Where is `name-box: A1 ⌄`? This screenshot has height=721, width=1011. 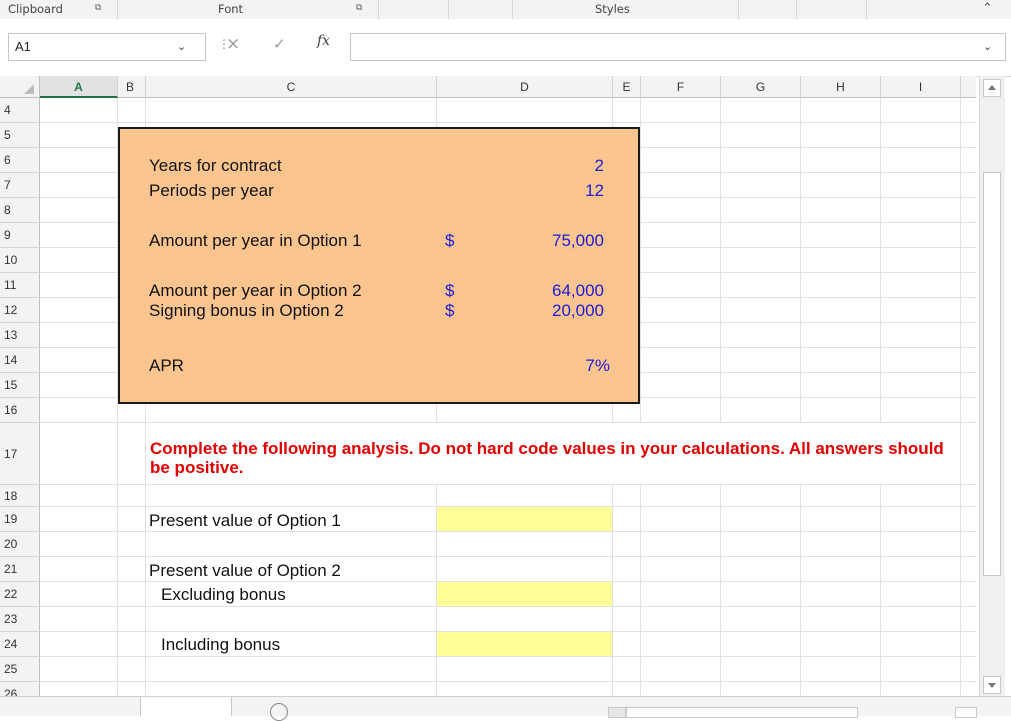 name-box: A1 ⌄ is located at coordinates (107, 47).